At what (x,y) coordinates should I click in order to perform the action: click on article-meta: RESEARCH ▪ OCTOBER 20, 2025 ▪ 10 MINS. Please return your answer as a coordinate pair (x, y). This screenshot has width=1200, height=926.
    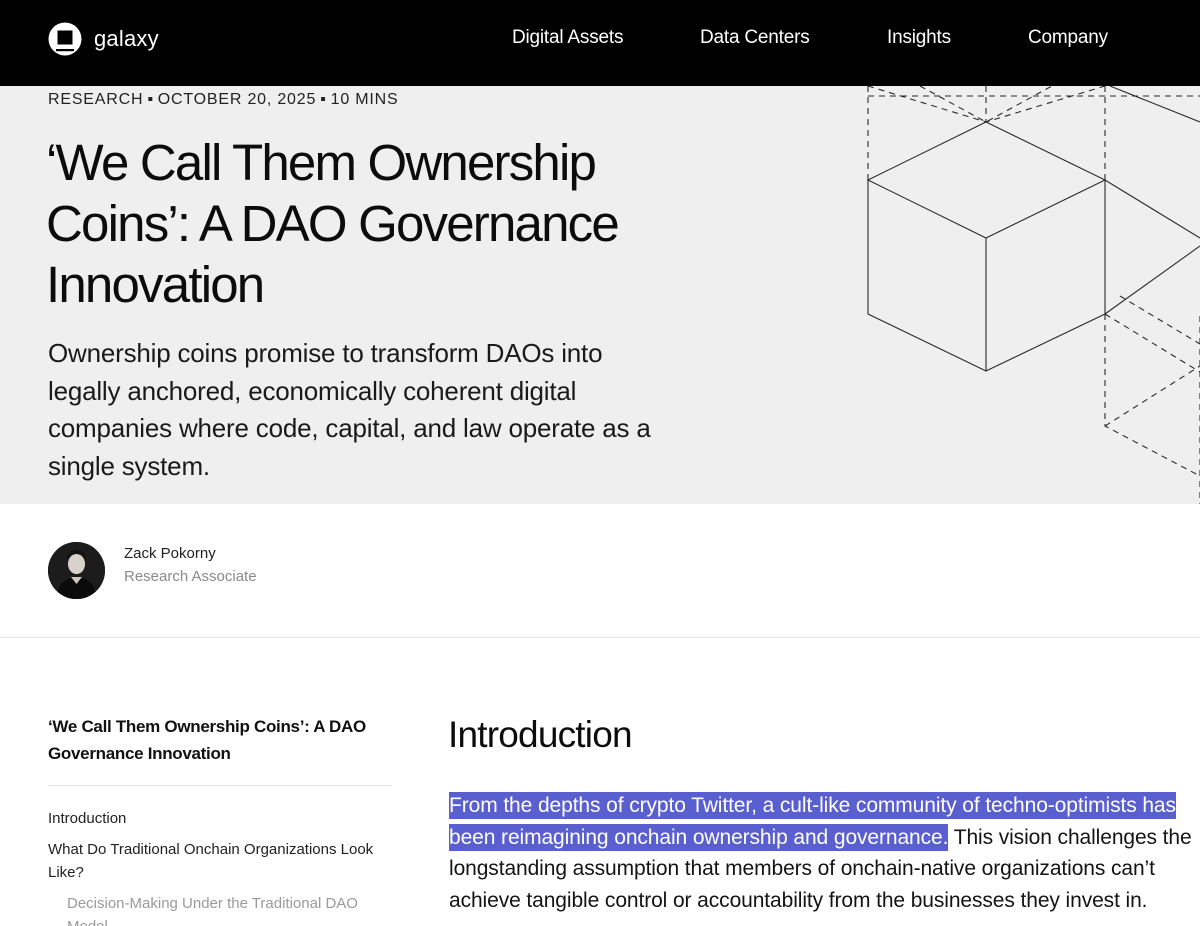
    Looking at the image, I should click on (223, 100).